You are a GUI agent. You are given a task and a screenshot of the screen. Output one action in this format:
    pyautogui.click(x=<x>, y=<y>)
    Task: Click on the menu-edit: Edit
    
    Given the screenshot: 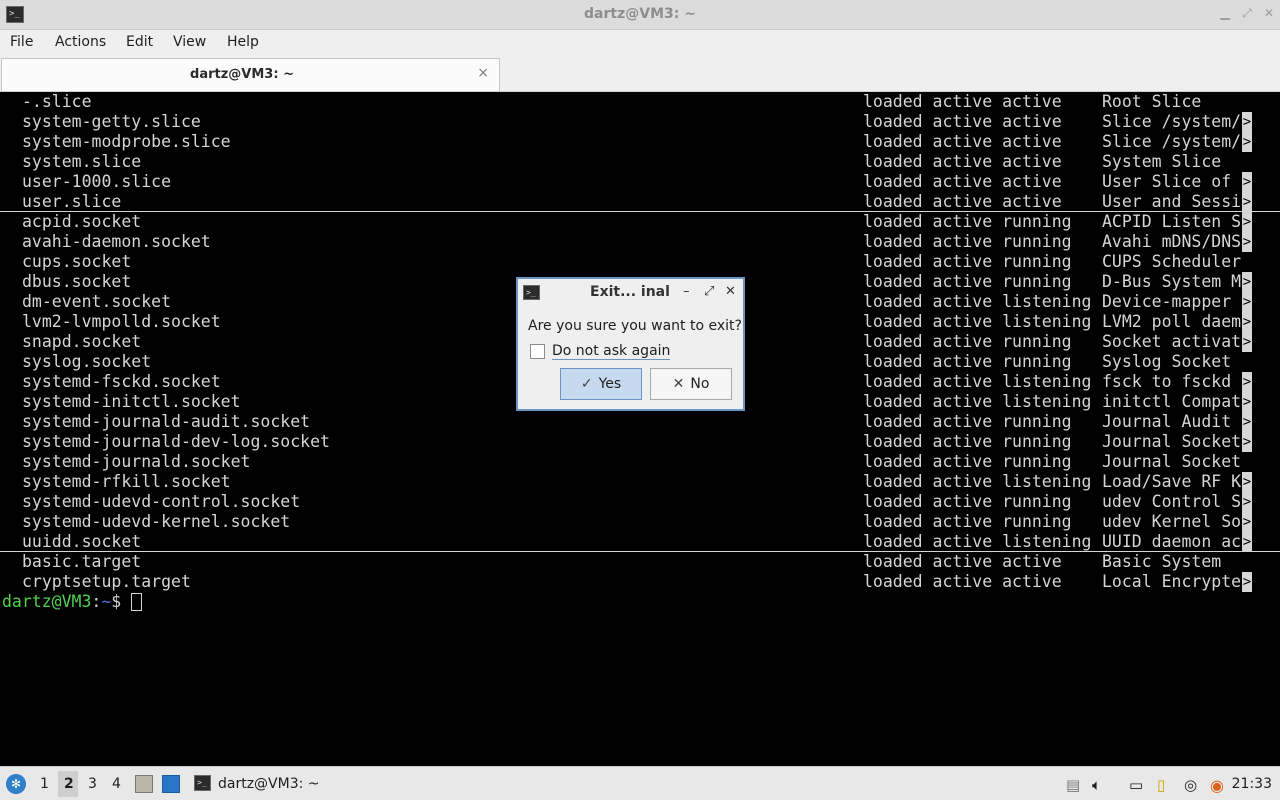 What is the action you would take?
    pyautogui.click(x=139, y=42)
    